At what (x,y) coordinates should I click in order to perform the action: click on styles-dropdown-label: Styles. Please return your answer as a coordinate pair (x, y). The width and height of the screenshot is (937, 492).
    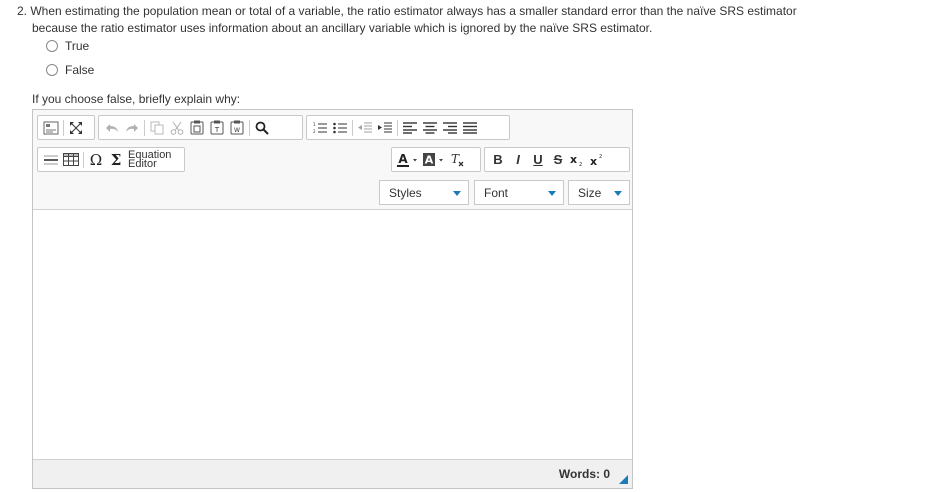
    Looking at the image, I should click on (405, 192).